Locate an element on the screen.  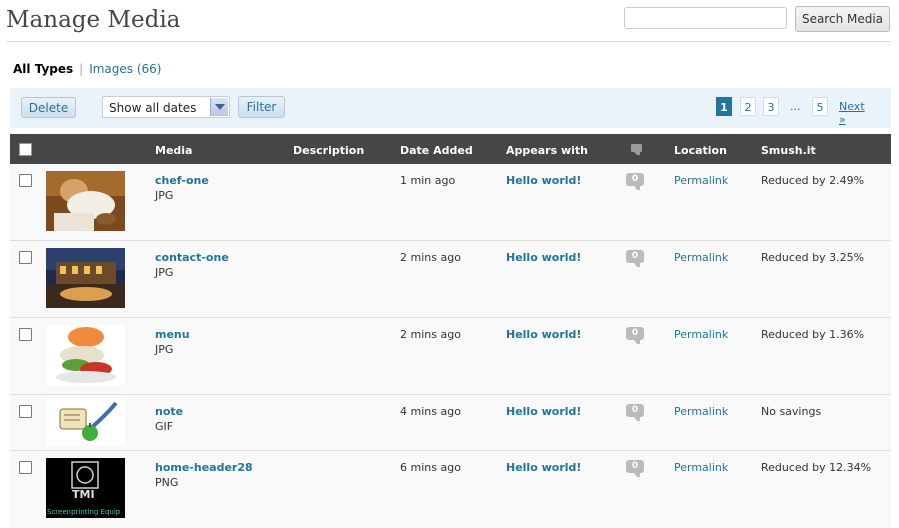
media-type: GIF is located at coordinates (164, 426).